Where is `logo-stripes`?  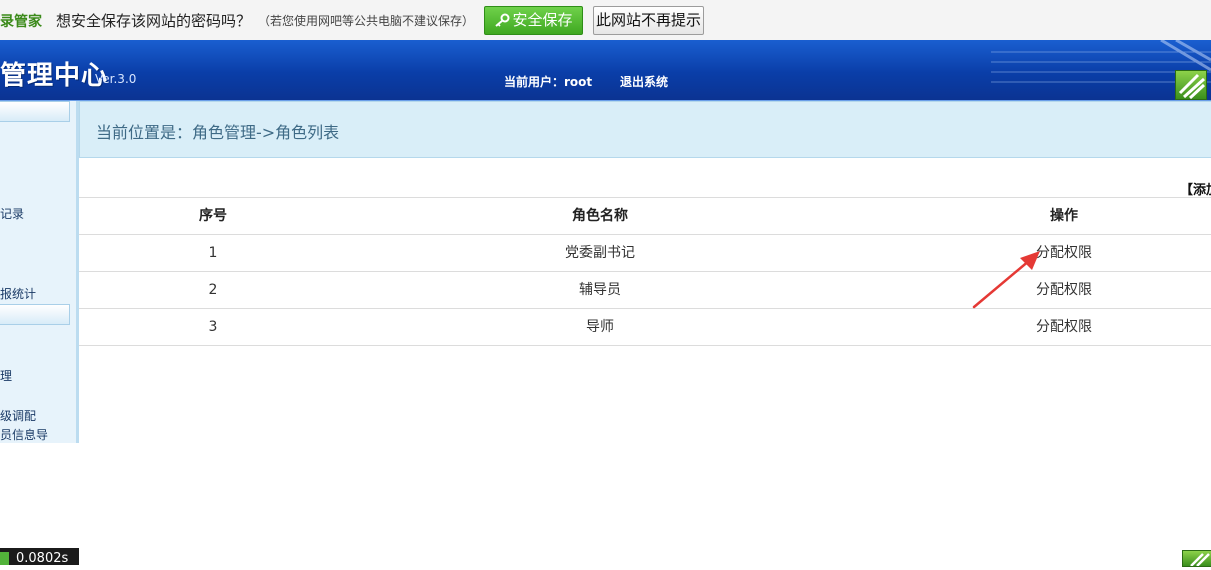
logo-stripes is located at coordinates (1192, 86).